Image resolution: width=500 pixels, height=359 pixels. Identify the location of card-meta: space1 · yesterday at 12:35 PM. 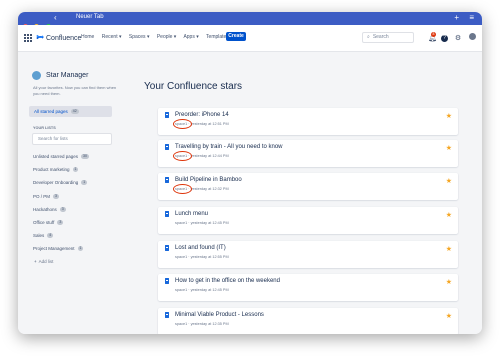
(202, 324).